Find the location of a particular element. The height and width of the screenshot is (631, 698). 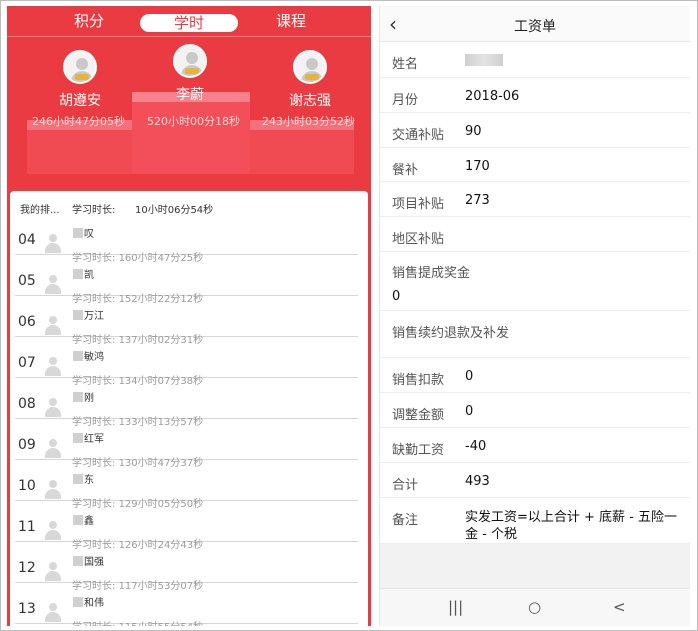

time-value: 134小时07分38秒 is located at coordinates (161, 381).